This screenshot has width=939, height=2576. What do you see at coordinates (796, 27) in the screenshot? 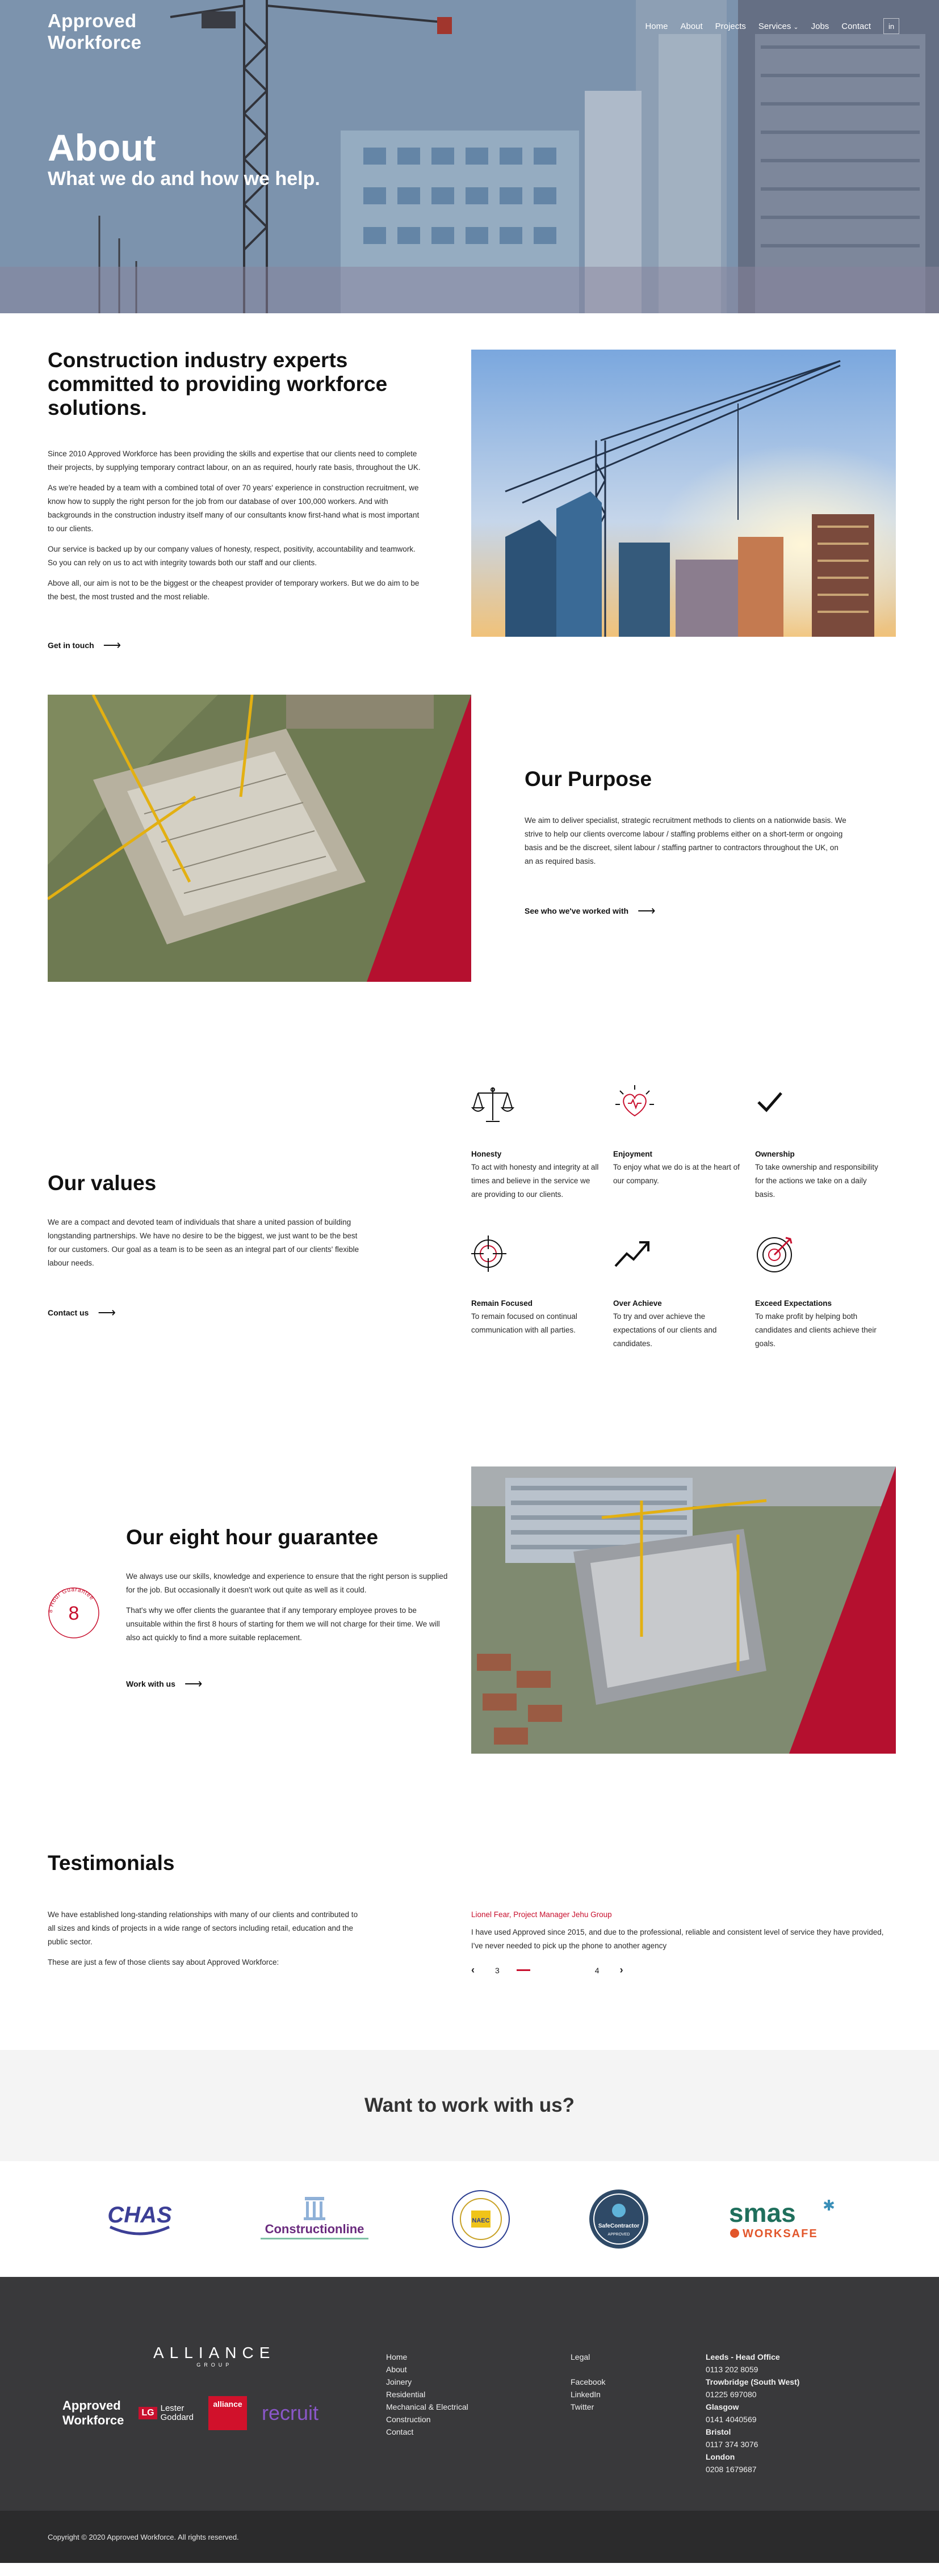
I see `chevron-down-icon: ⌄` at bounding box center [796, 27].